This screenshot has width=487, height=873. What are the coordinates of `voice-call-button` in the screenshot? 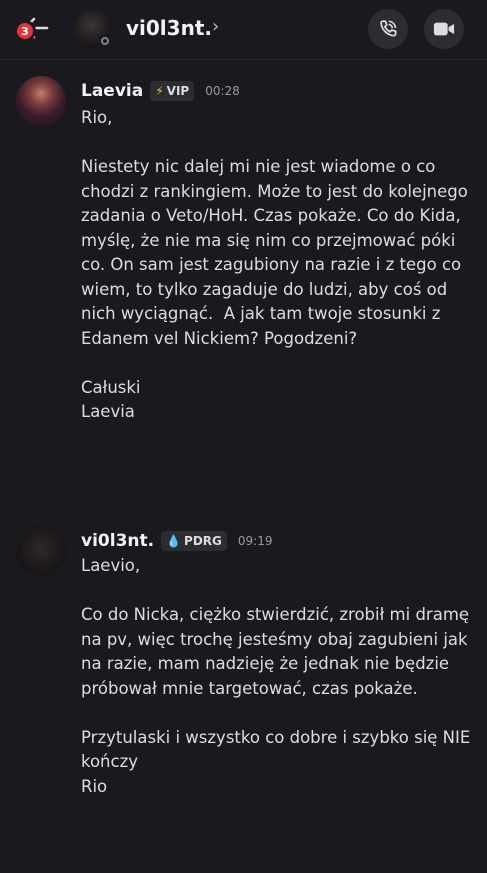 It's located at (388, 29).